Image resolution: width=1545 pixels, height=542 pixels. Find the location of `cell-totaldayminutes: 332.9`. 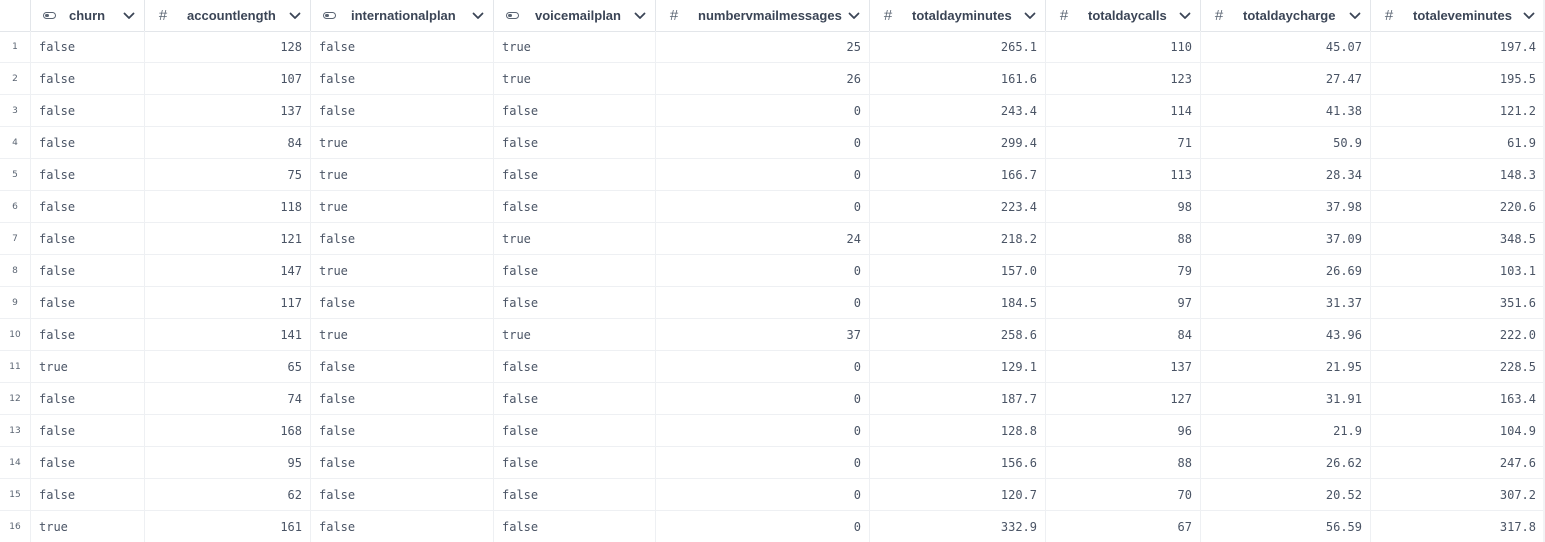

cell-totaldayminutes: 332.9 is located at coordinates (958, 526).